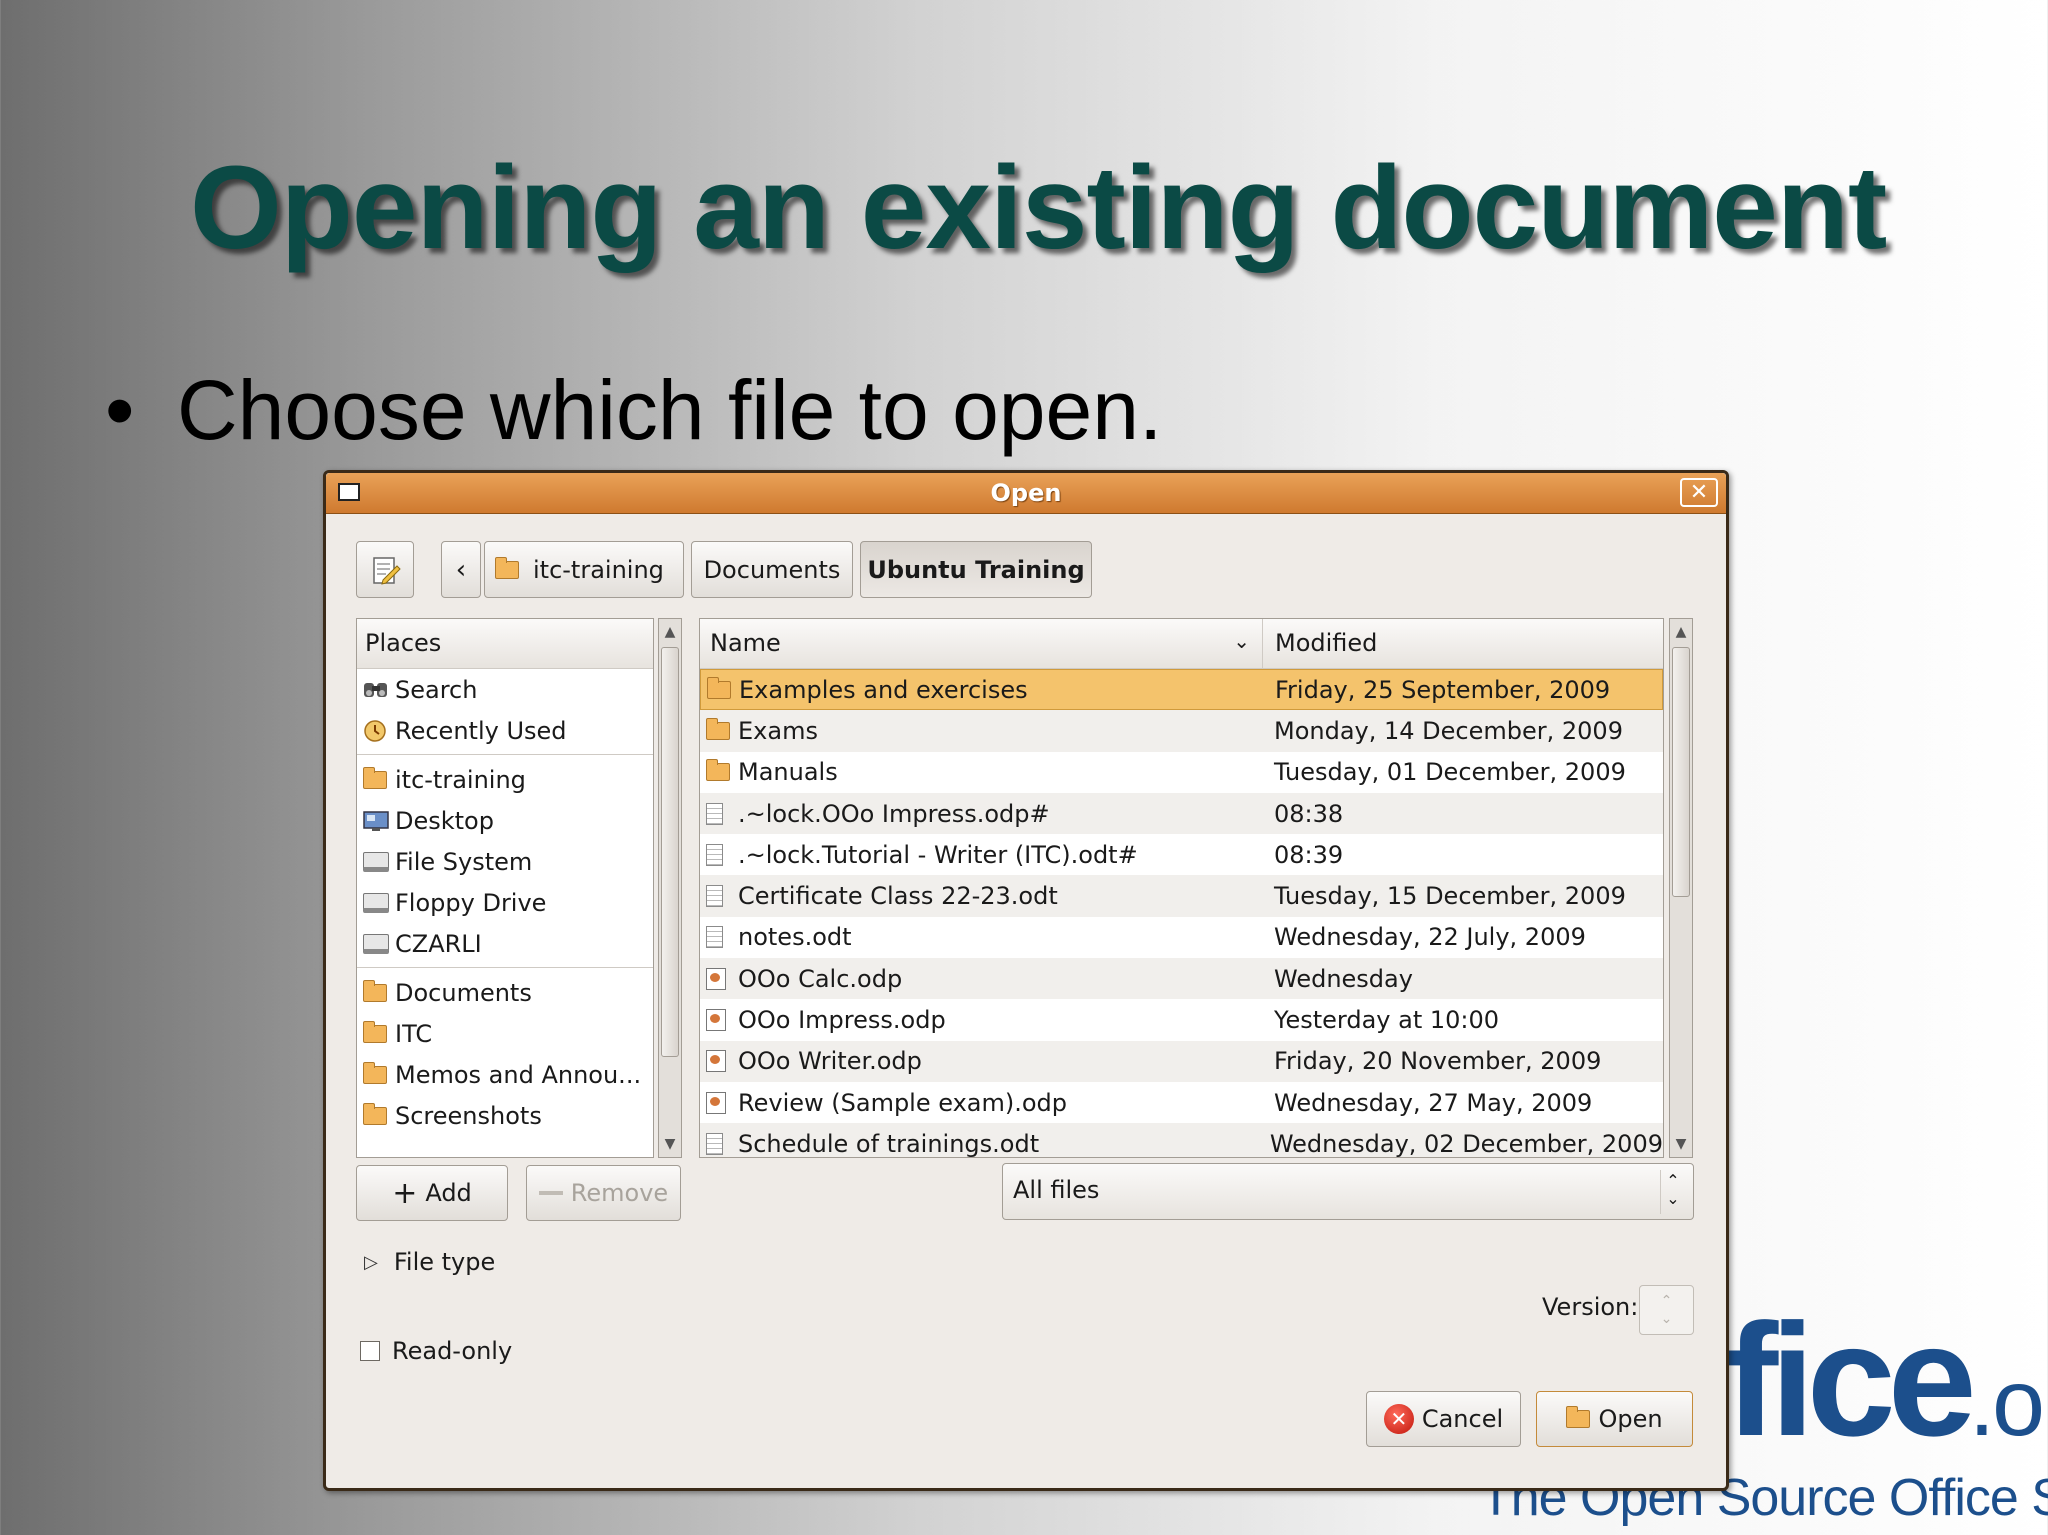 The height and width of the screenshot is (1535, 2048). I want to click on file-name-cell: OOo Calc.odp, so click(980, 979).